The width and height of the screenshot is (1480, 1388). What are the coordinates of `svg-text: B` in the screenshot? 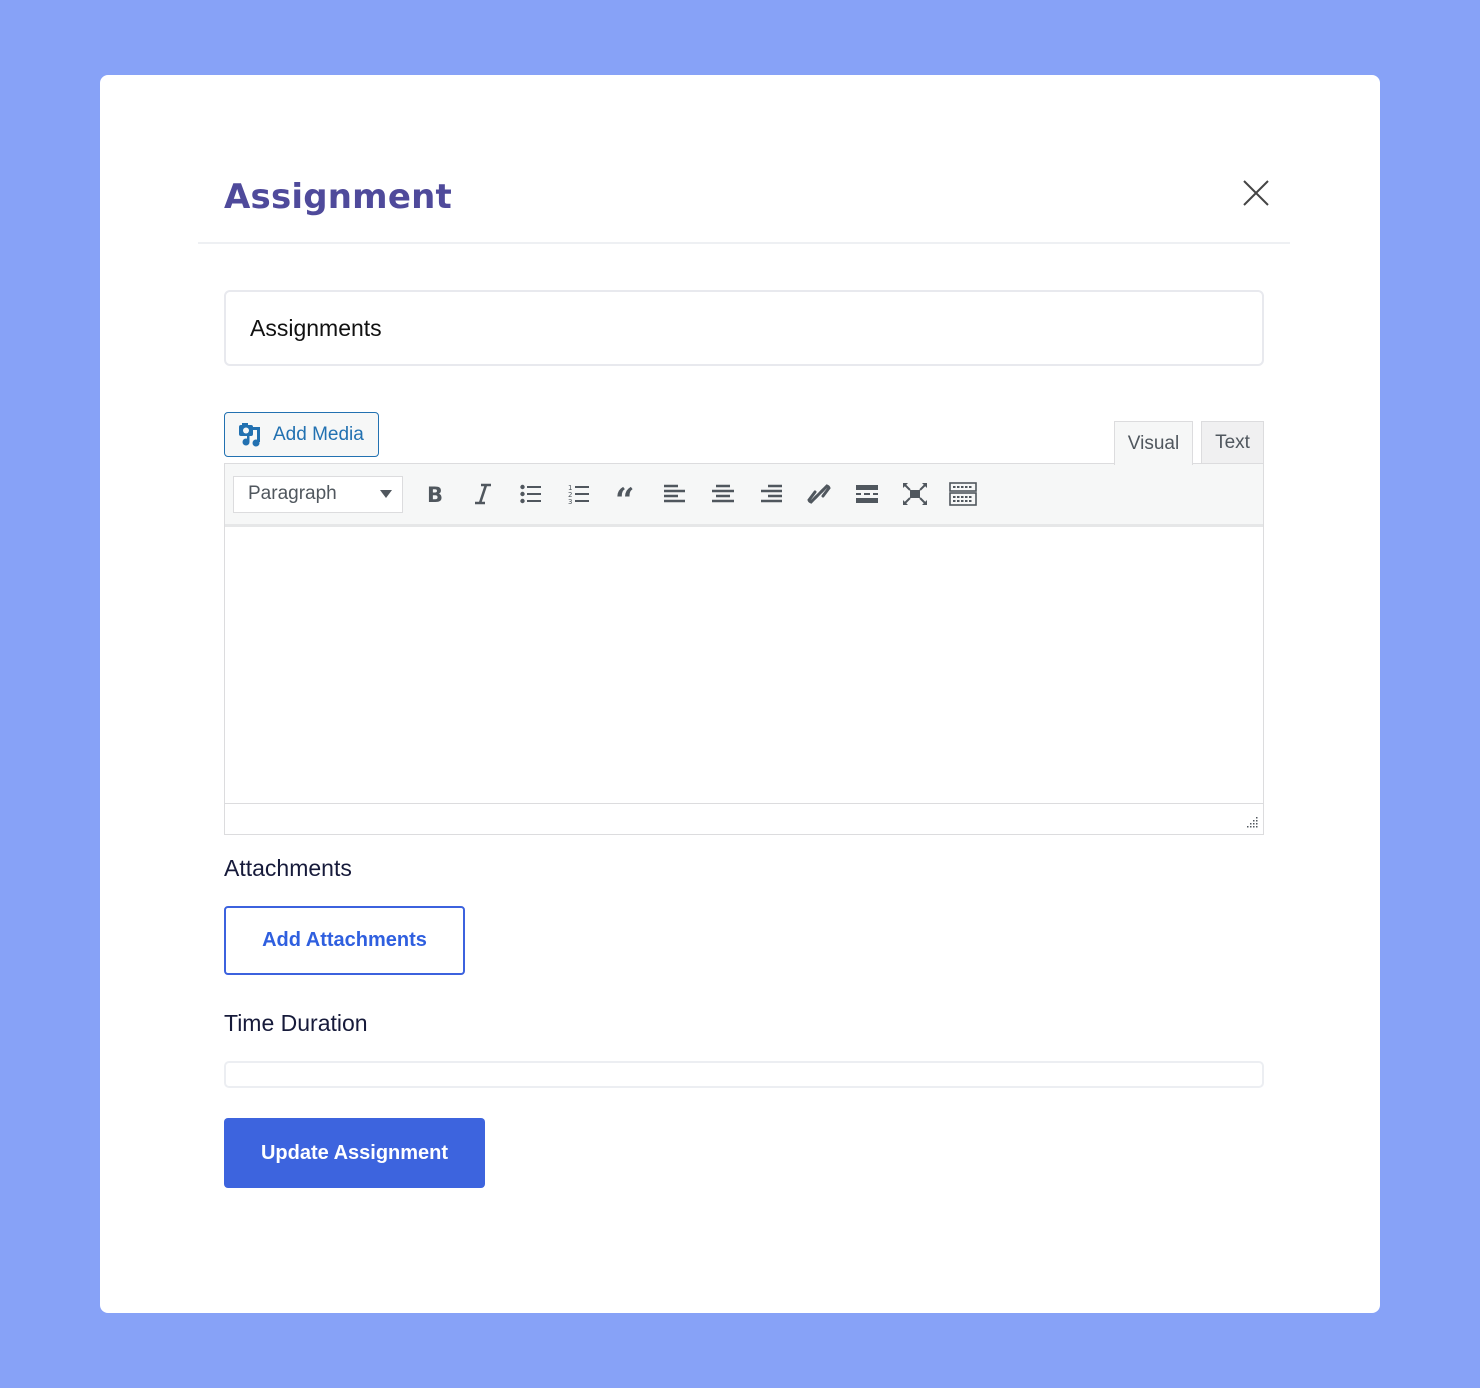 It's located at (435, 494).